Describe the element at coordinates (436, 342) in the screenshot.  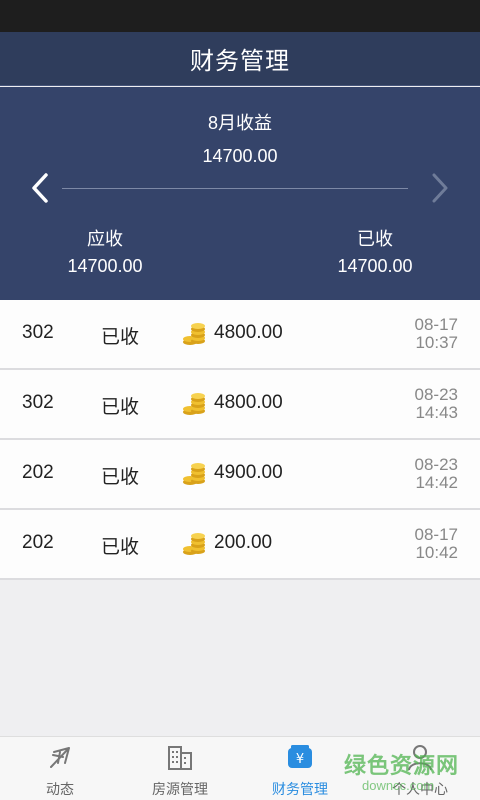
I see `payment-clock: 10:37` at that location.